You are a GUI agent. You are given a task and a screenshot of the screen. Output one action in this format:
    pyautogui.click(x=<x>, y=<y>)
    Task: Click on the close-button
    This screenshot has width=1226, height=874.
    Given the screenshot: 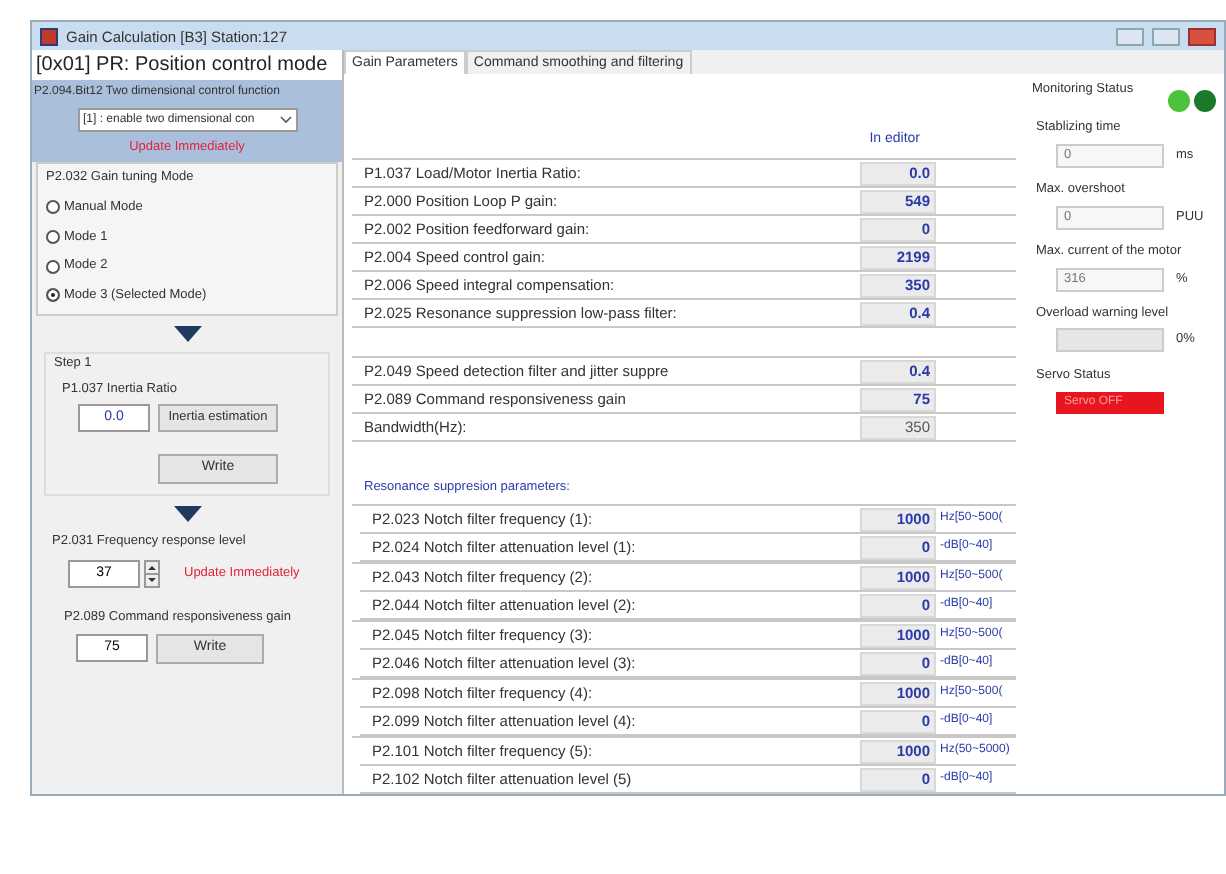 What is the action you would take?
    pyautogui.click(x=1202, y=36)
    